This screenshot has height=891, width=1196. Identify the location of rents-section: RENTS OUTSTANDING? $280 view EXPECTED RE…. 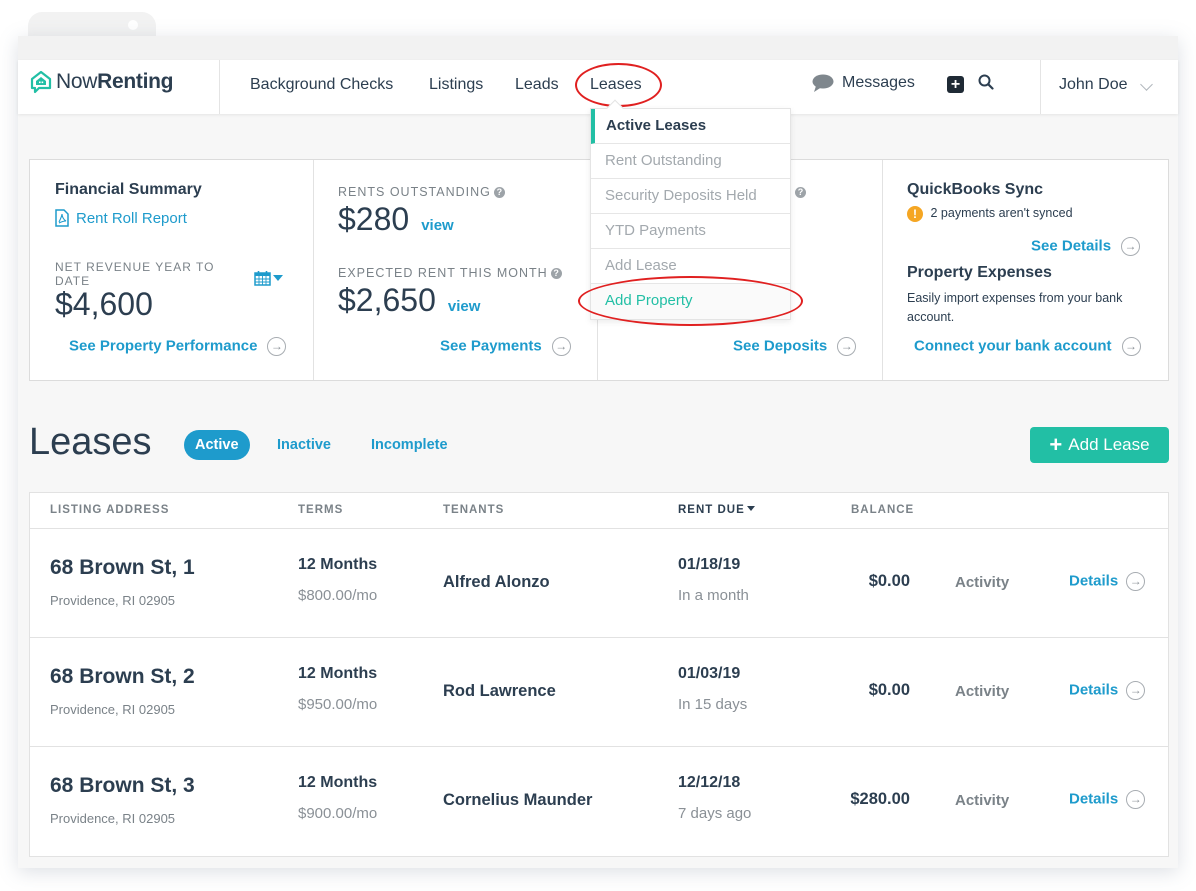
(456, 270).